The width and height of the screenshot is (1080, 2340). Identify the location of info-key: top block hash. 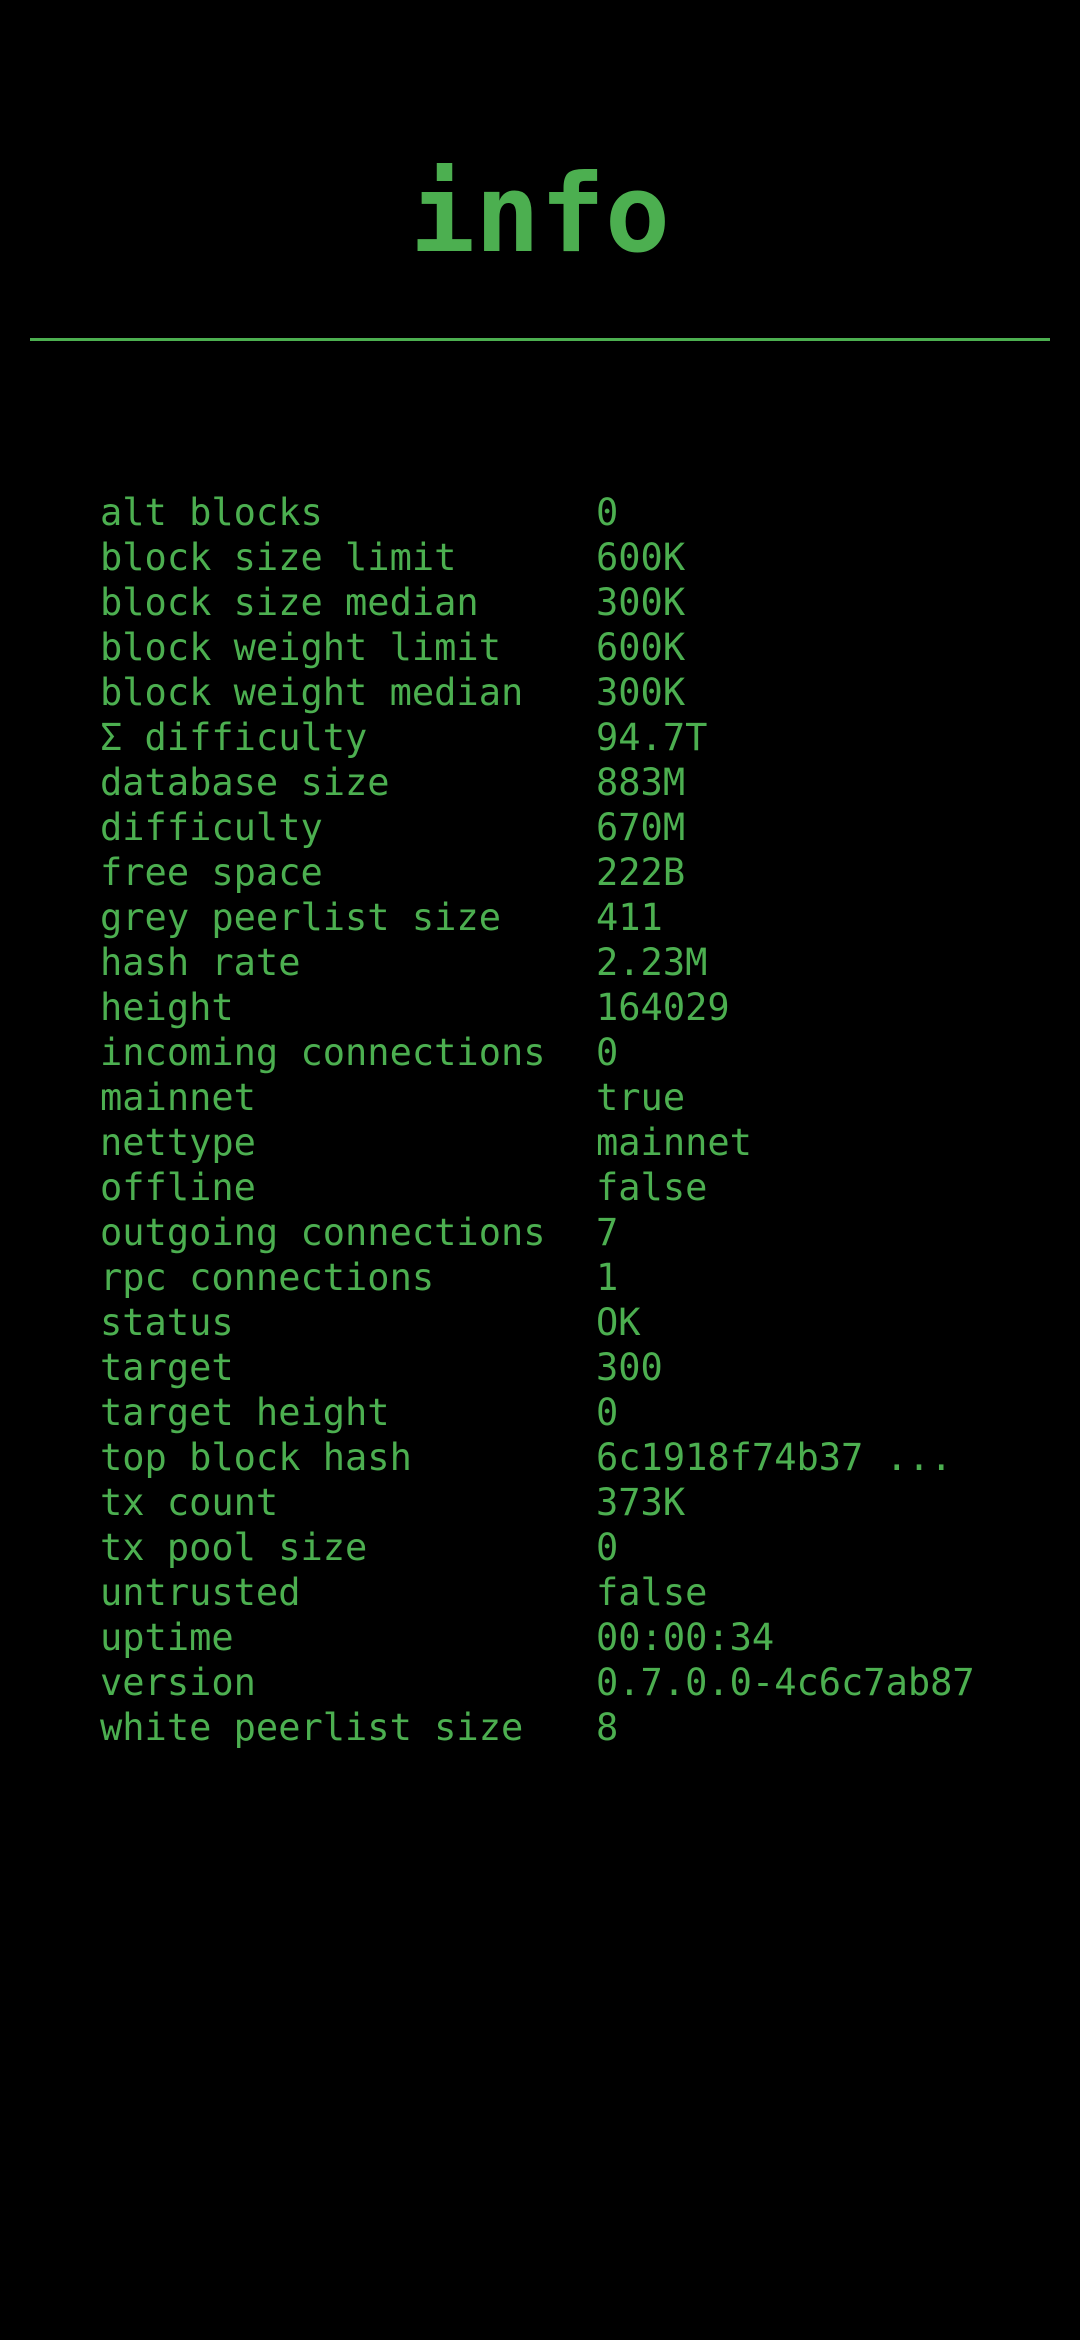
(256, 1457).